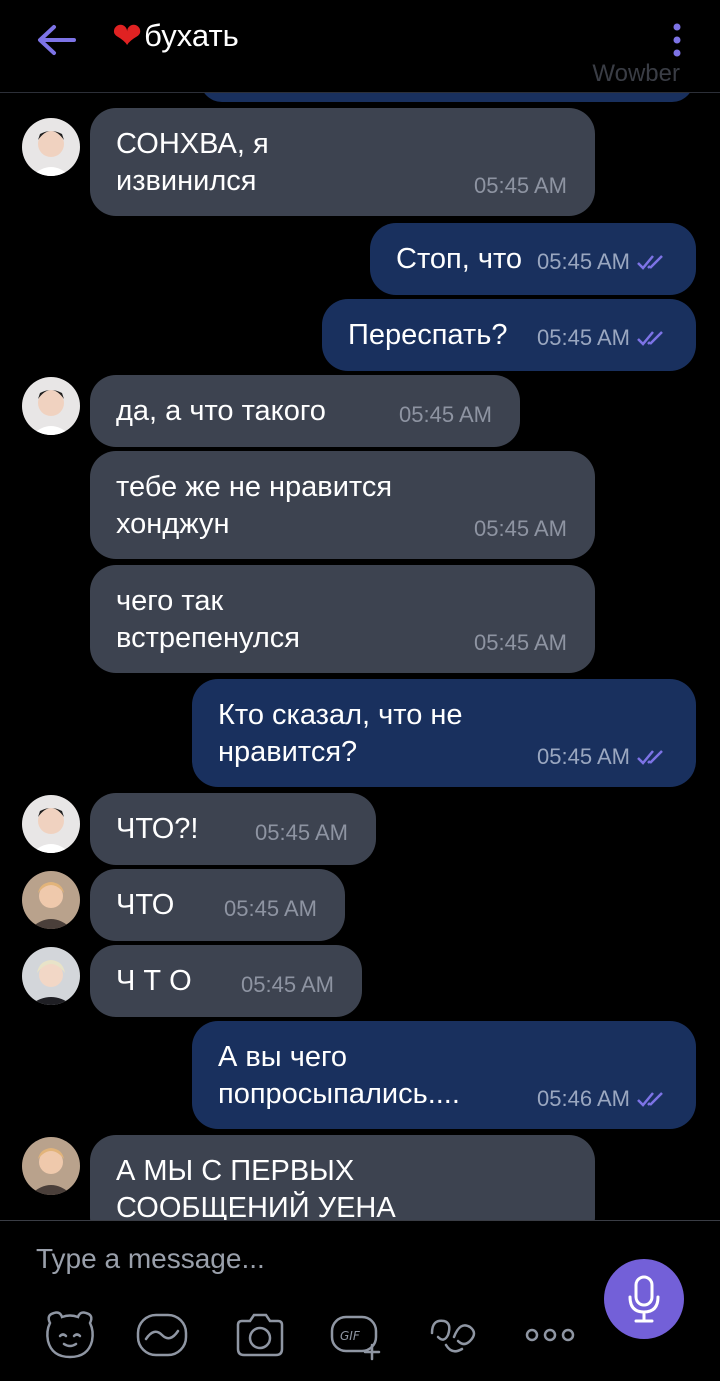  What do you see at coordinates (56, 40) in the screenshot?
I see `back-arrow-icon` at bounding box center [56, 40].